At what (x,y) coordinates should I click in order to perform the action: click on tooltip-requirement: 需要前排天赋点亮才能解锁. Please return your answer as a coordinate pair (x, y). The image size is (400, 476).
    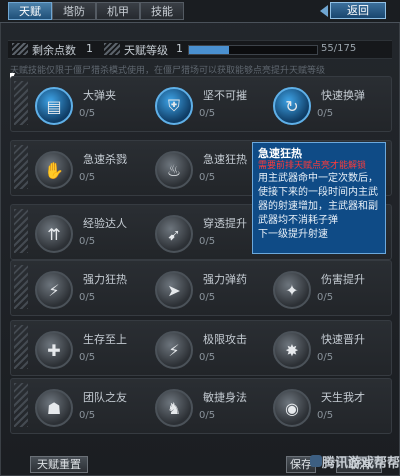
    Looking at the image, I should click on (312, 166).